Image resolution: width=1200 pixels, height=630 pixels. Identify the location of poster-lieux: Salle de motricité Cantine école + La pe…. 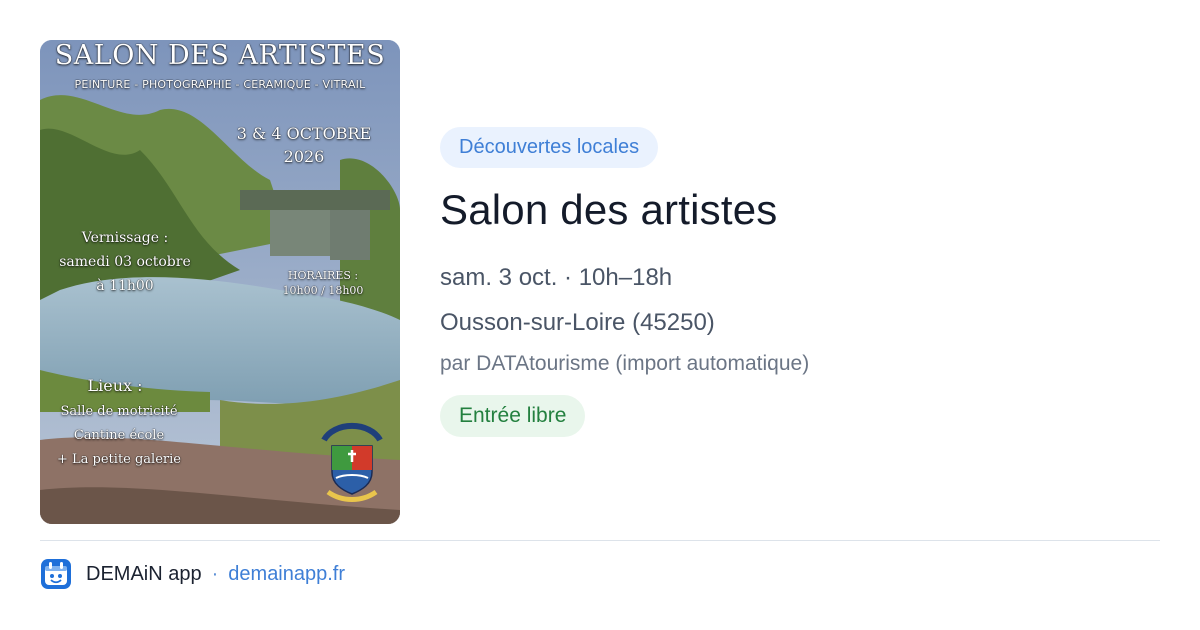
(119, 436).